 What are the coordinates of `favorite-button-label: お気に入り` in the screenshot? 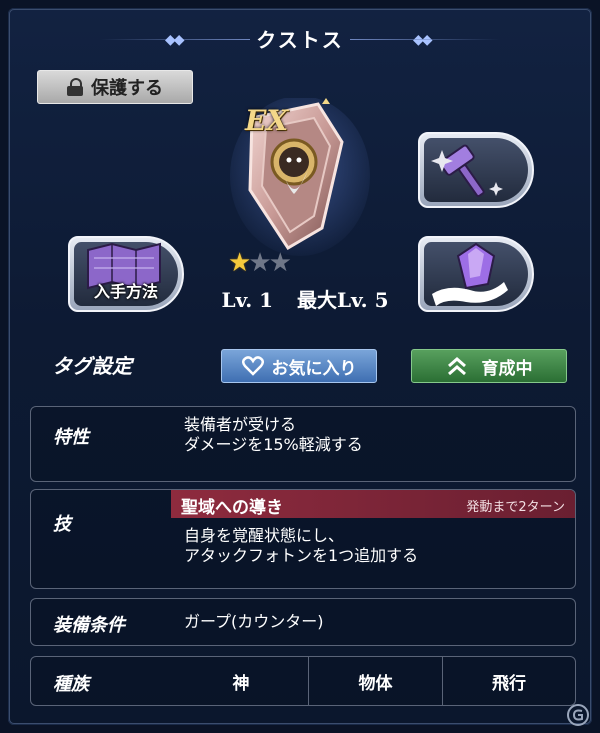 It's located at (314, 368).